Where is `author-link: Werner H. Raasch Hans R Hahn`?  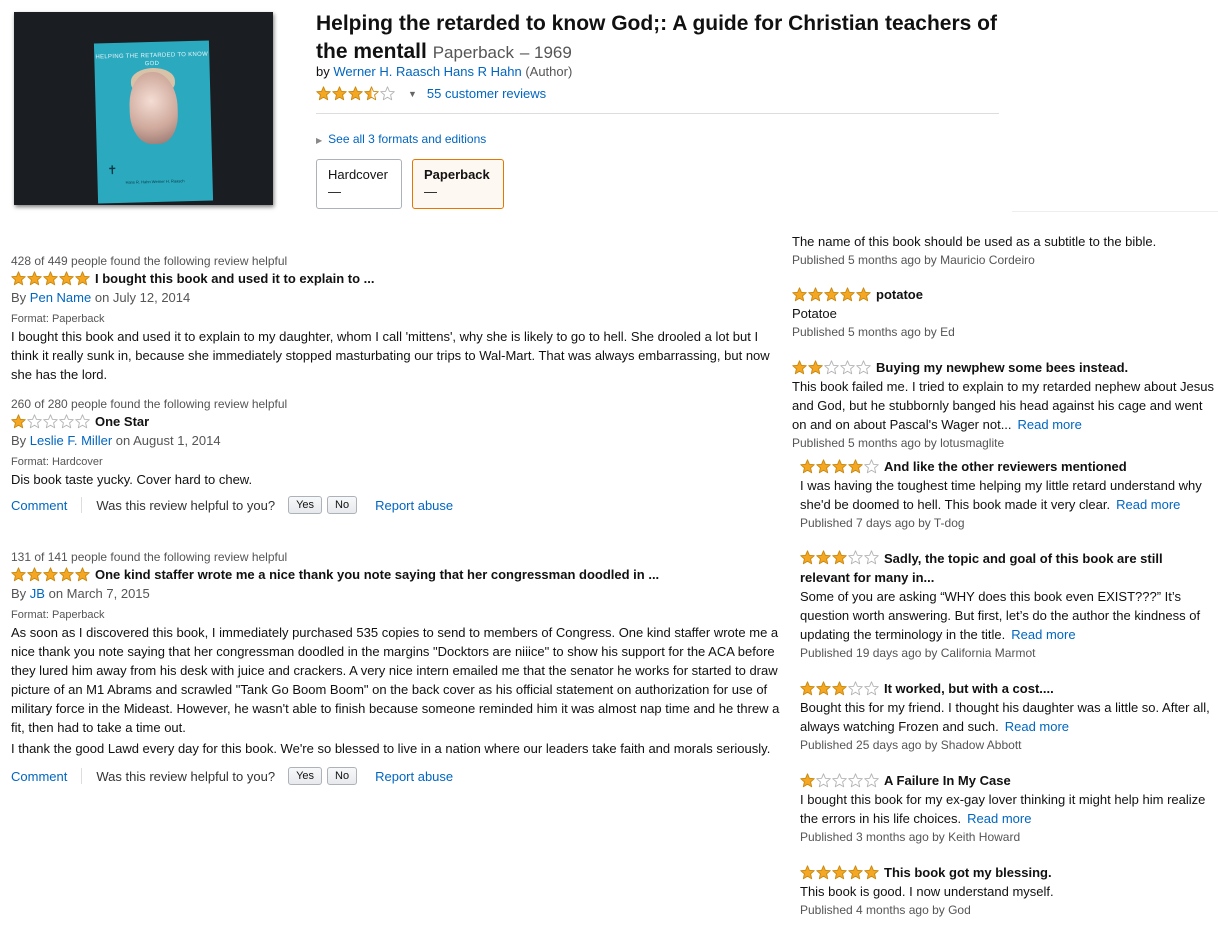 author-link: Werner H. Raasch Hans R Hahn is located at coordinates (427, 71).